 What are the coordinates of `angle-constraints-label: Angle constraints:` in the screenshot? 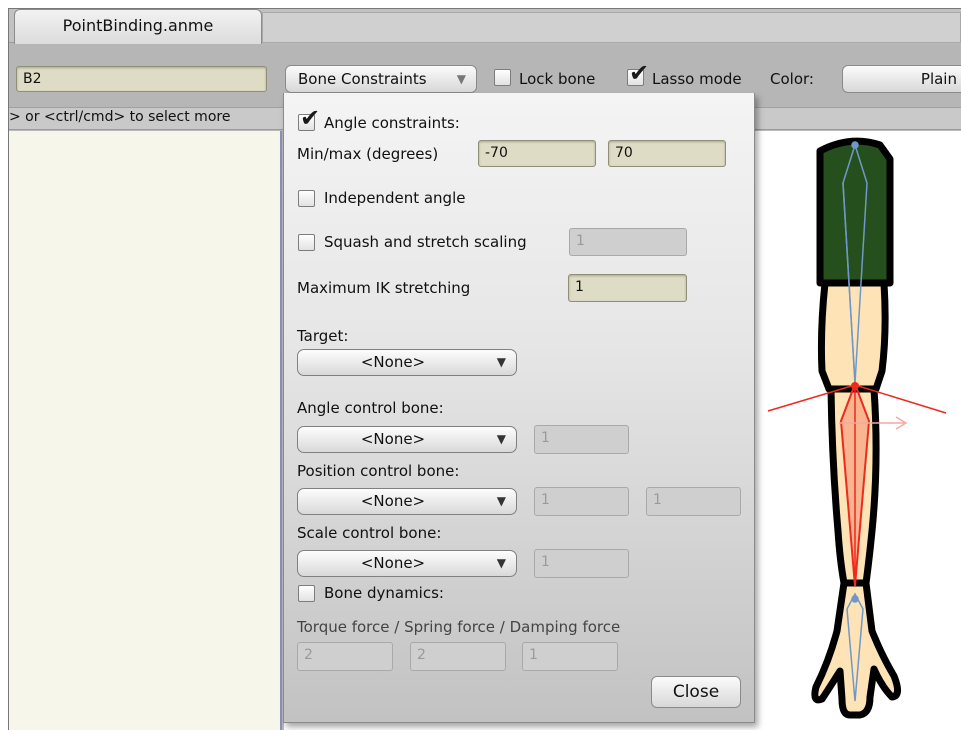 It's located at (392, 123).